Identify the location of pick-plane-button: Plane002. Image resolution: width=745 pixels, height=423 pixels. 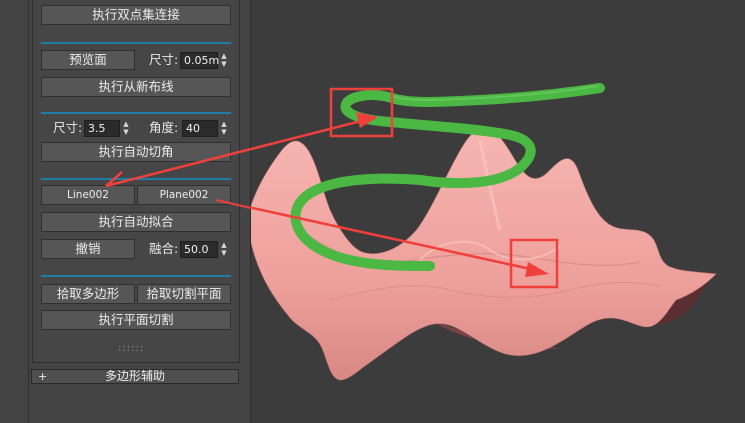
(184, 195).